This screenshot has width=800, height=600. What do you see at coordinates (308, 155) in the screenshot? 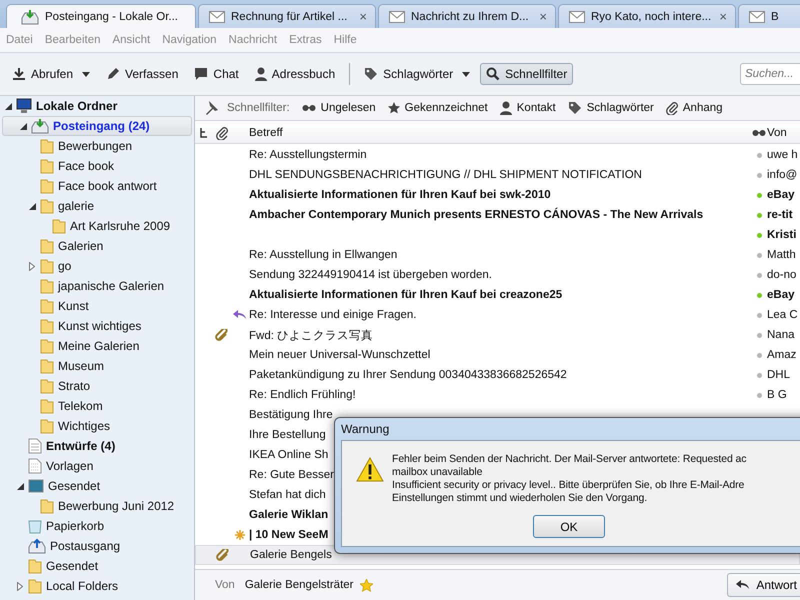
I see `message-subject: Re: Ausstellungstermin` at bounding box center [308, 155].